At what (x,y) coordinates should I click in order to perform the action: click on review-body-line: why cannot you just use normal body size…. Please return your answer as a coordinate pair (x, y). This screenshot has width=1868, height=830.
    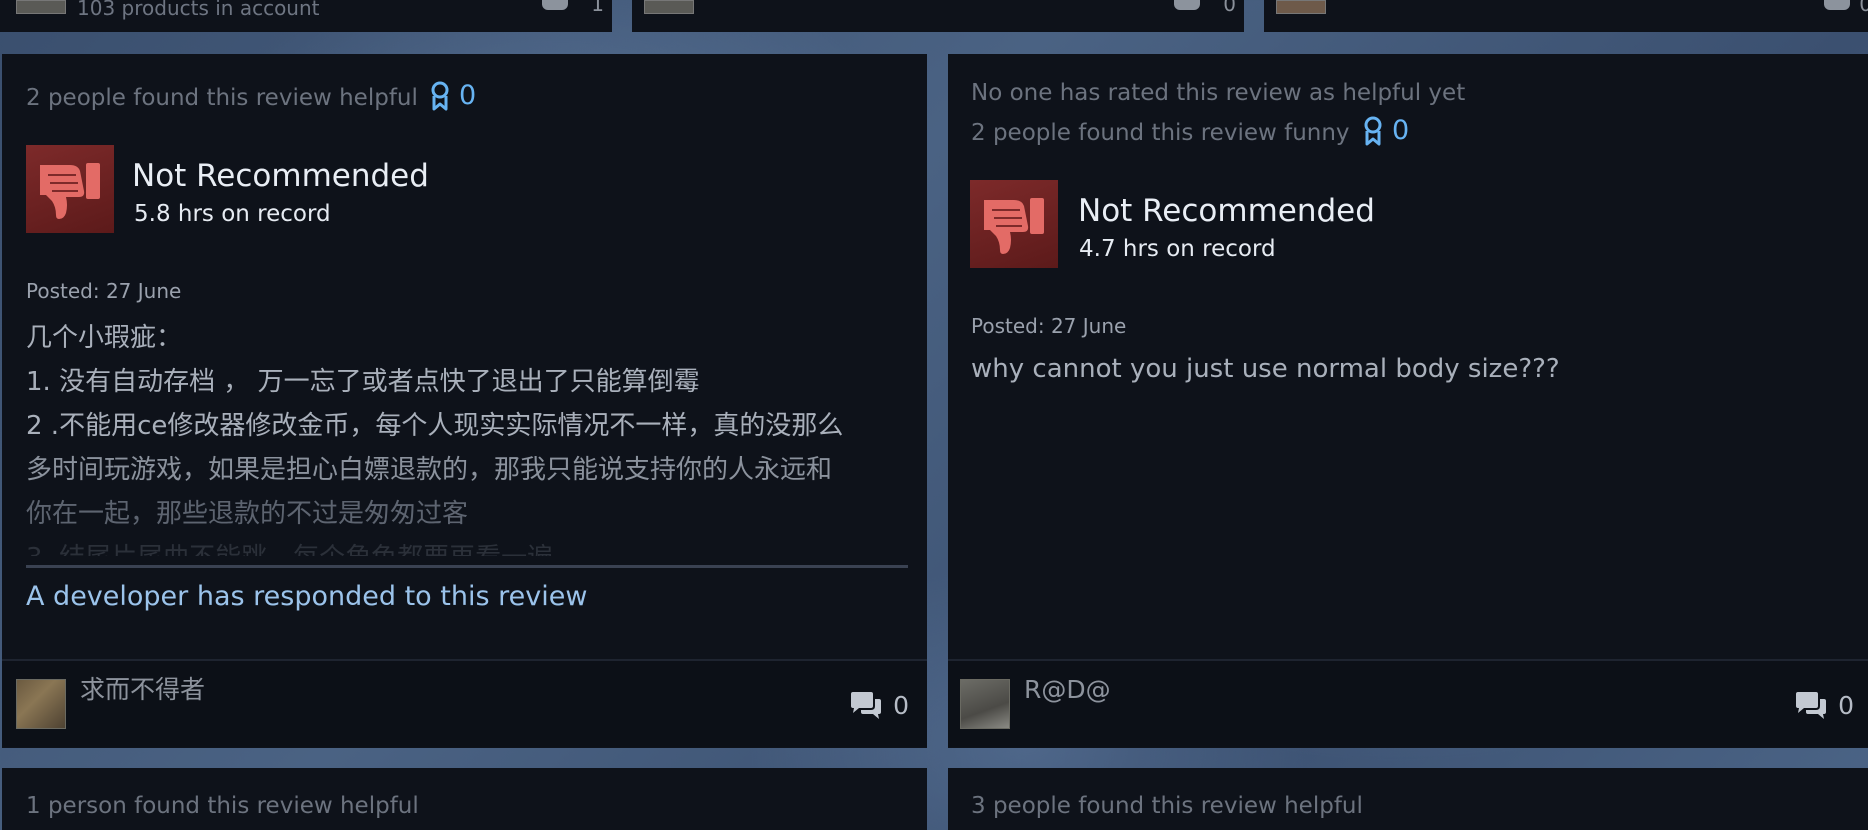
    Looking at the image, I should click on (1265, 369).